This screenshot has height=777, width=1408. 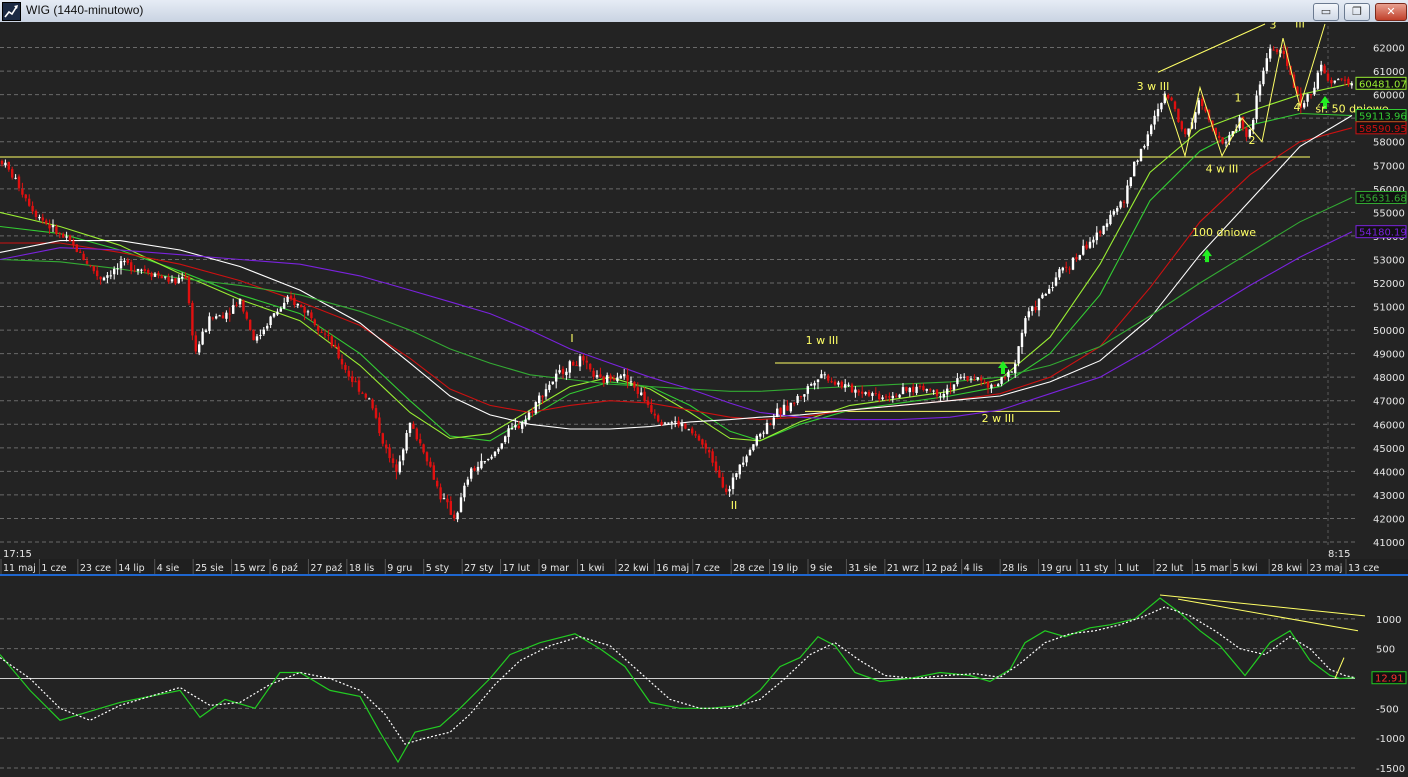 I want to click on wave-label: II, so click(x=734, y=505).